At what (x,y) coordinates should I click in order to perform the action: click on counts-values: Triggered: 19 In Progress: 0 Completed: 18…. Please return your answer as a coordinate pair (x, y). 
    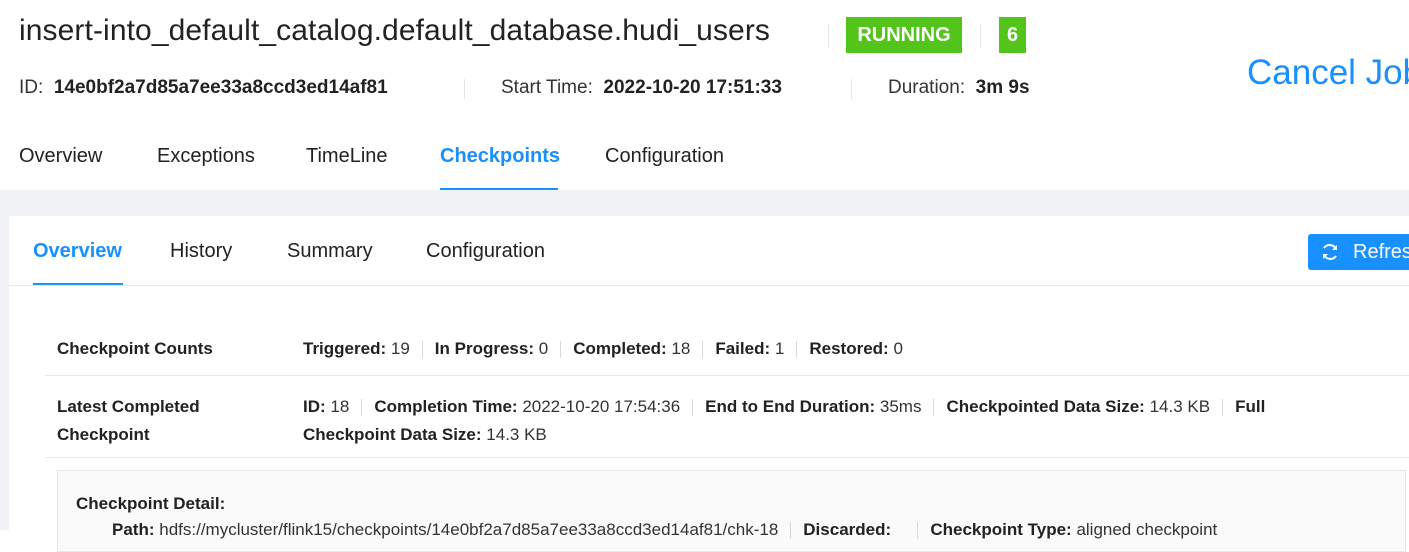
    Looking at the image, I should click on (603, 349).